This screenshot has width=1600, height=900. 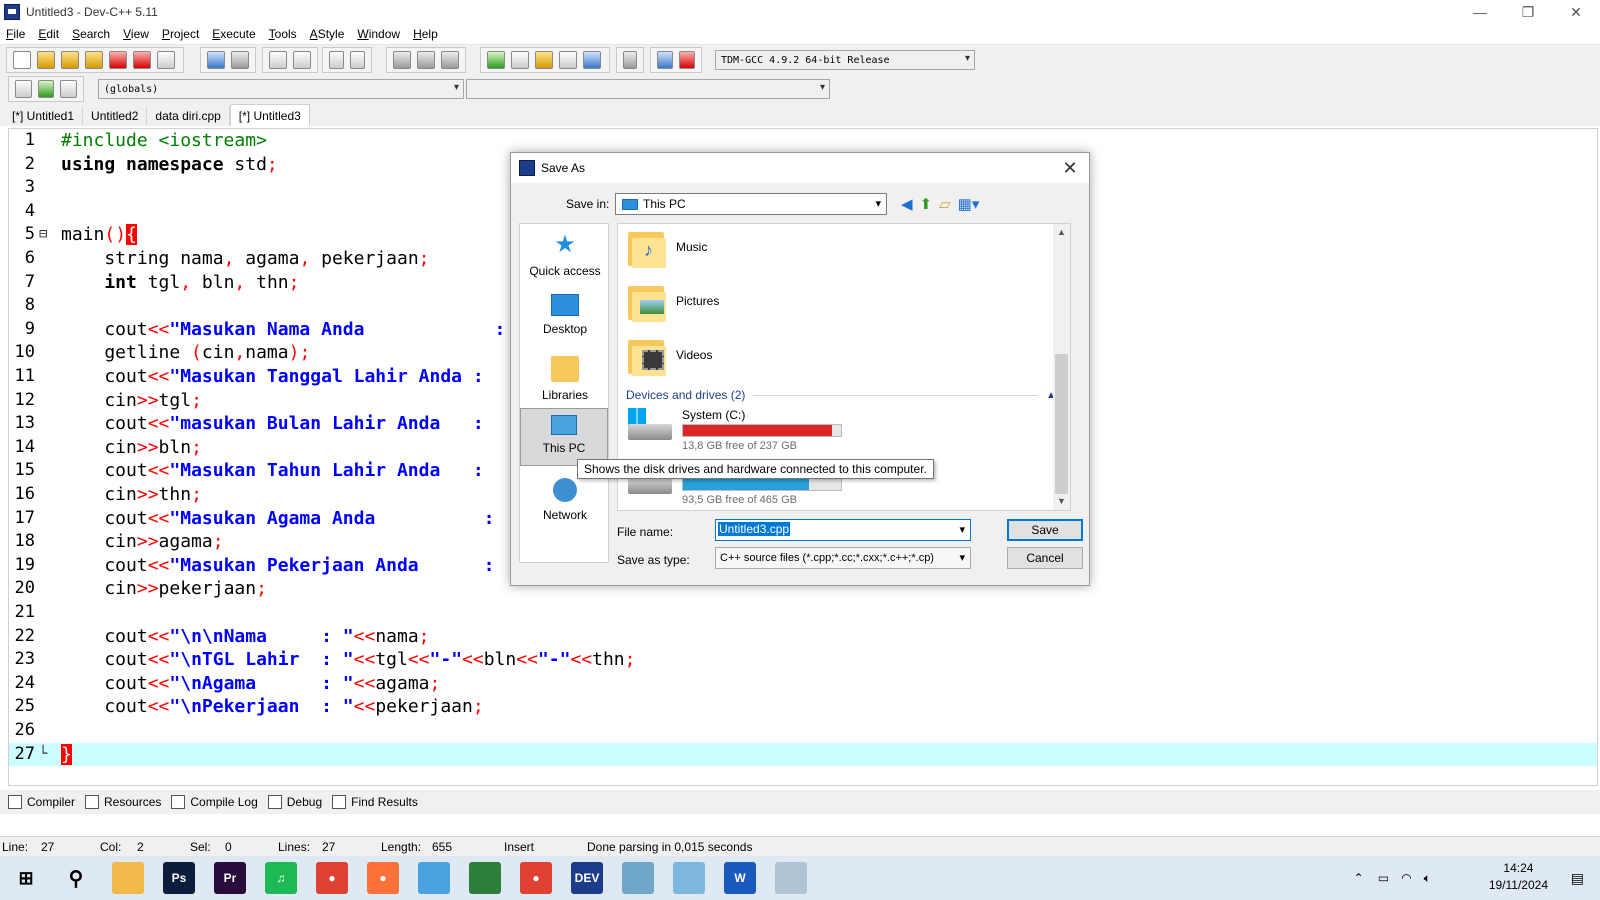 I want to click on chrome-taskbar-icon: ●, so click(x=332, y=878).